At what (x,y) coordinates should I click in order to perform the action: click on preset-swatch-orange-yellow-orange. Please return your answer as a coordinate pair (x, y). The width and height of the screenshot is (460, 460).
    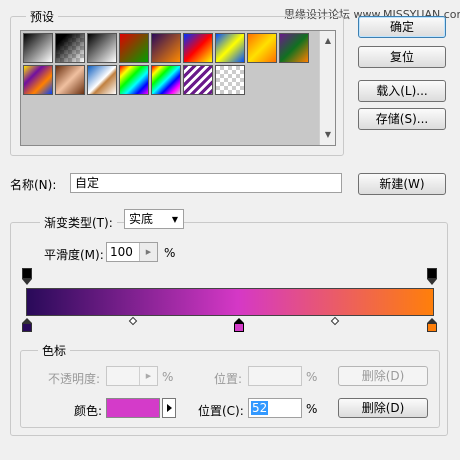
    Looking at the image, I should click on (262, 48).